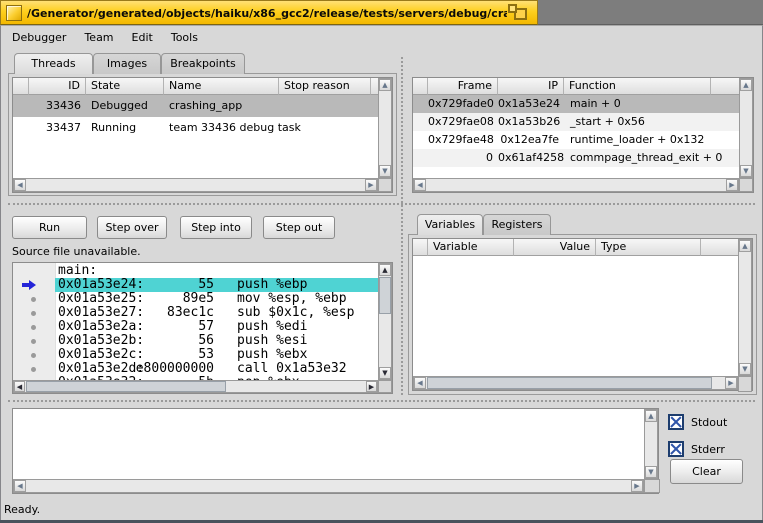  What do you see at coordinates (127, 63) in the screenshot?
I see `tab-images: Images` at bounding box center [127, 63].